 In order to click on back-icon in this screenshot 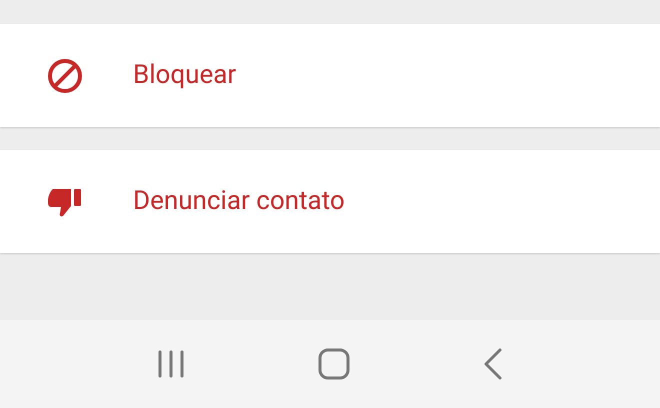, I will do `click(493, 364)`.